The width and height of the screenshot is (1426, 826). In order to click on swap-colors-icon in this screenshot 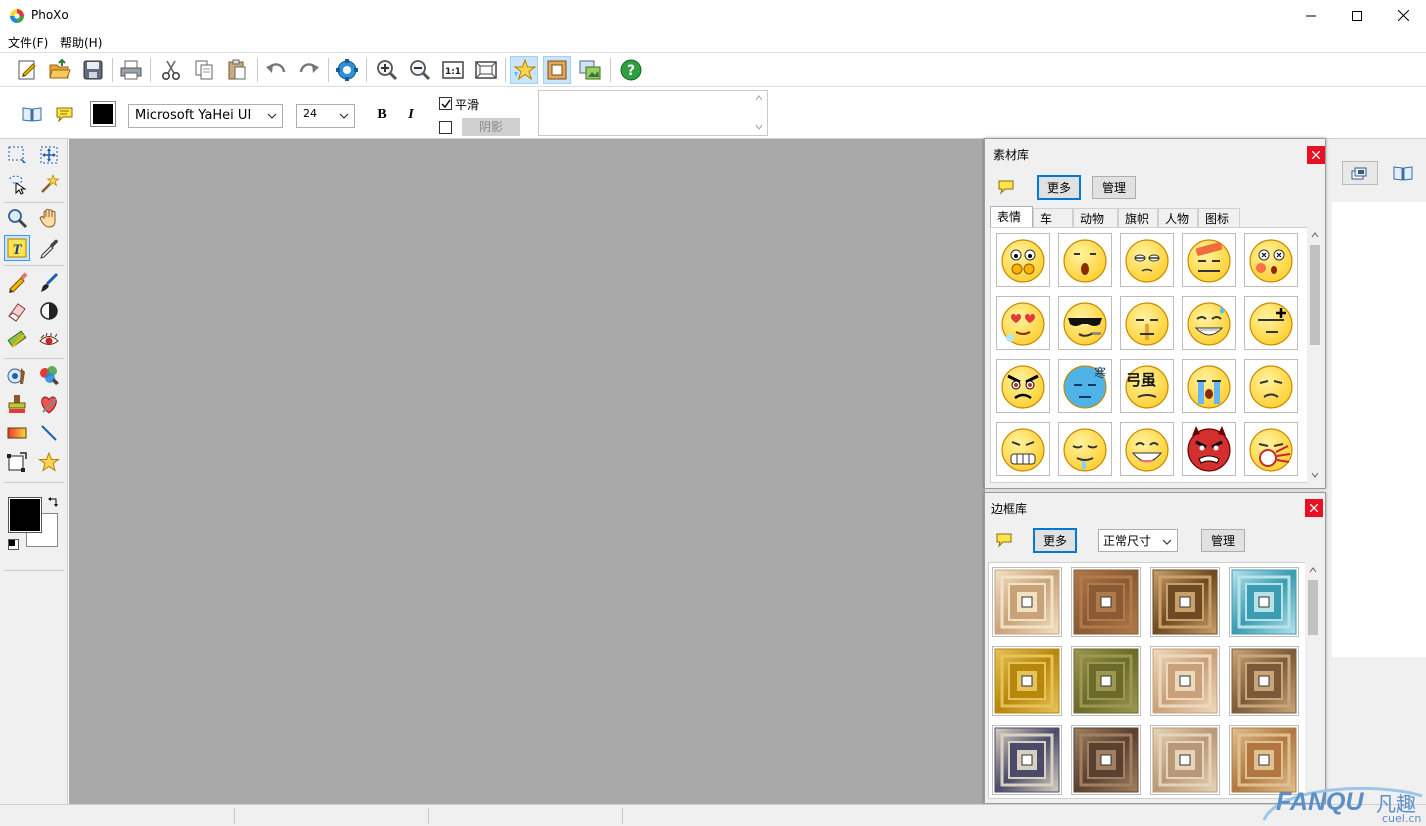, I will do `click(53, 503)`.